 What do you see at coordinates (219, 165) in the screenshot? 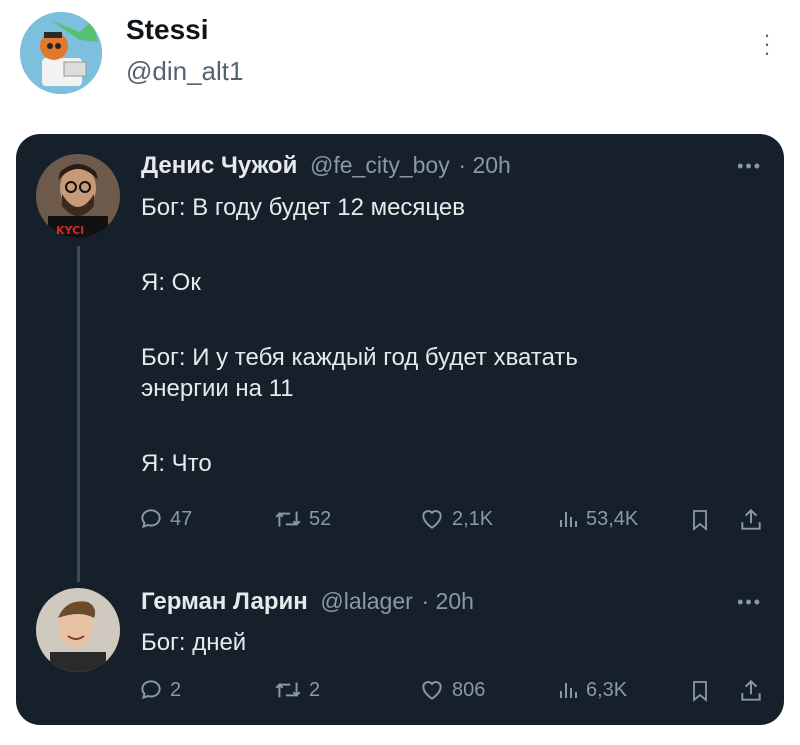
I see `tweet-1-author: Денис Чужой` at bounding box center [219, 165].